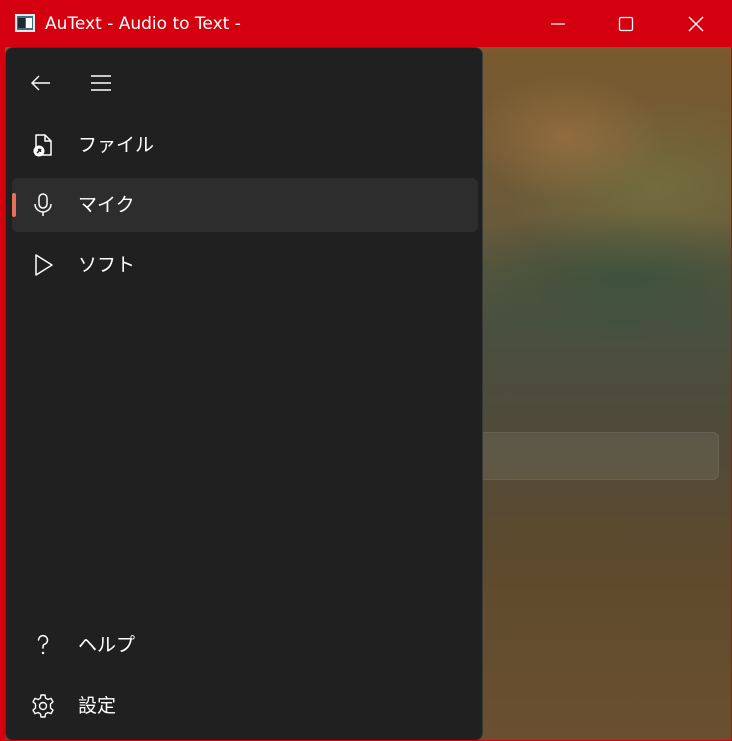 Image resolution: width=732 pixels, height=741 pixels. What do you see at coordinates (245, 145) in the screenshot?
I see `nav-item-file: ファイル` at bounding box center [245, 145].